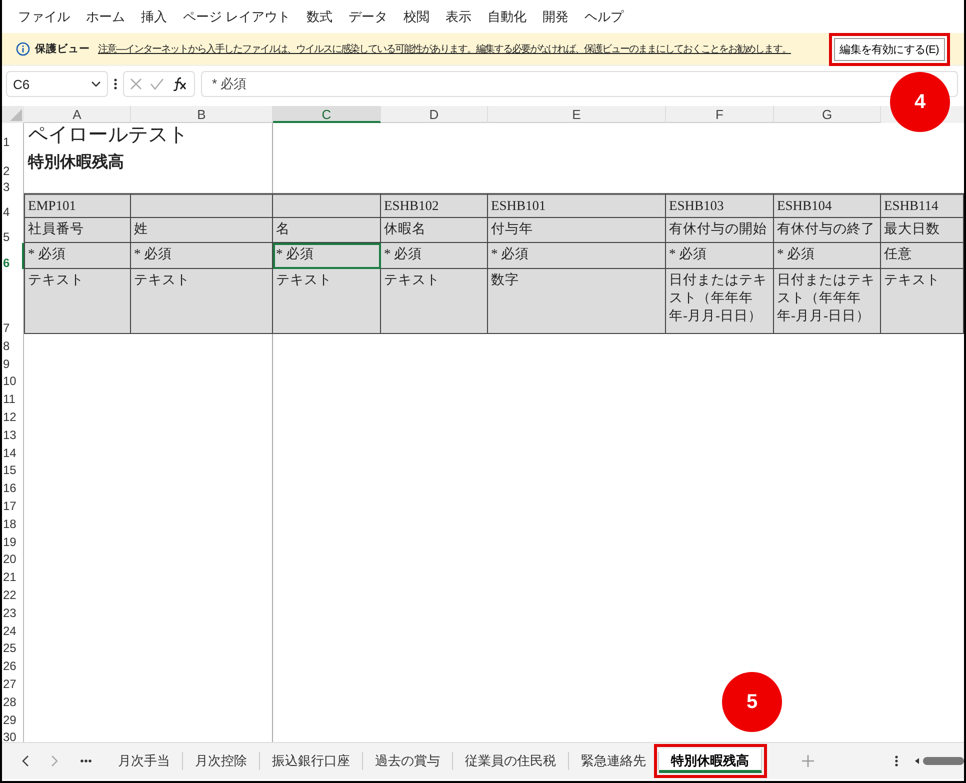 The height and width of the screenshot is (783, 966). Describe the element at coordinates (808, 761) in the screenshot. I see `add-sheet-icon` at that location.